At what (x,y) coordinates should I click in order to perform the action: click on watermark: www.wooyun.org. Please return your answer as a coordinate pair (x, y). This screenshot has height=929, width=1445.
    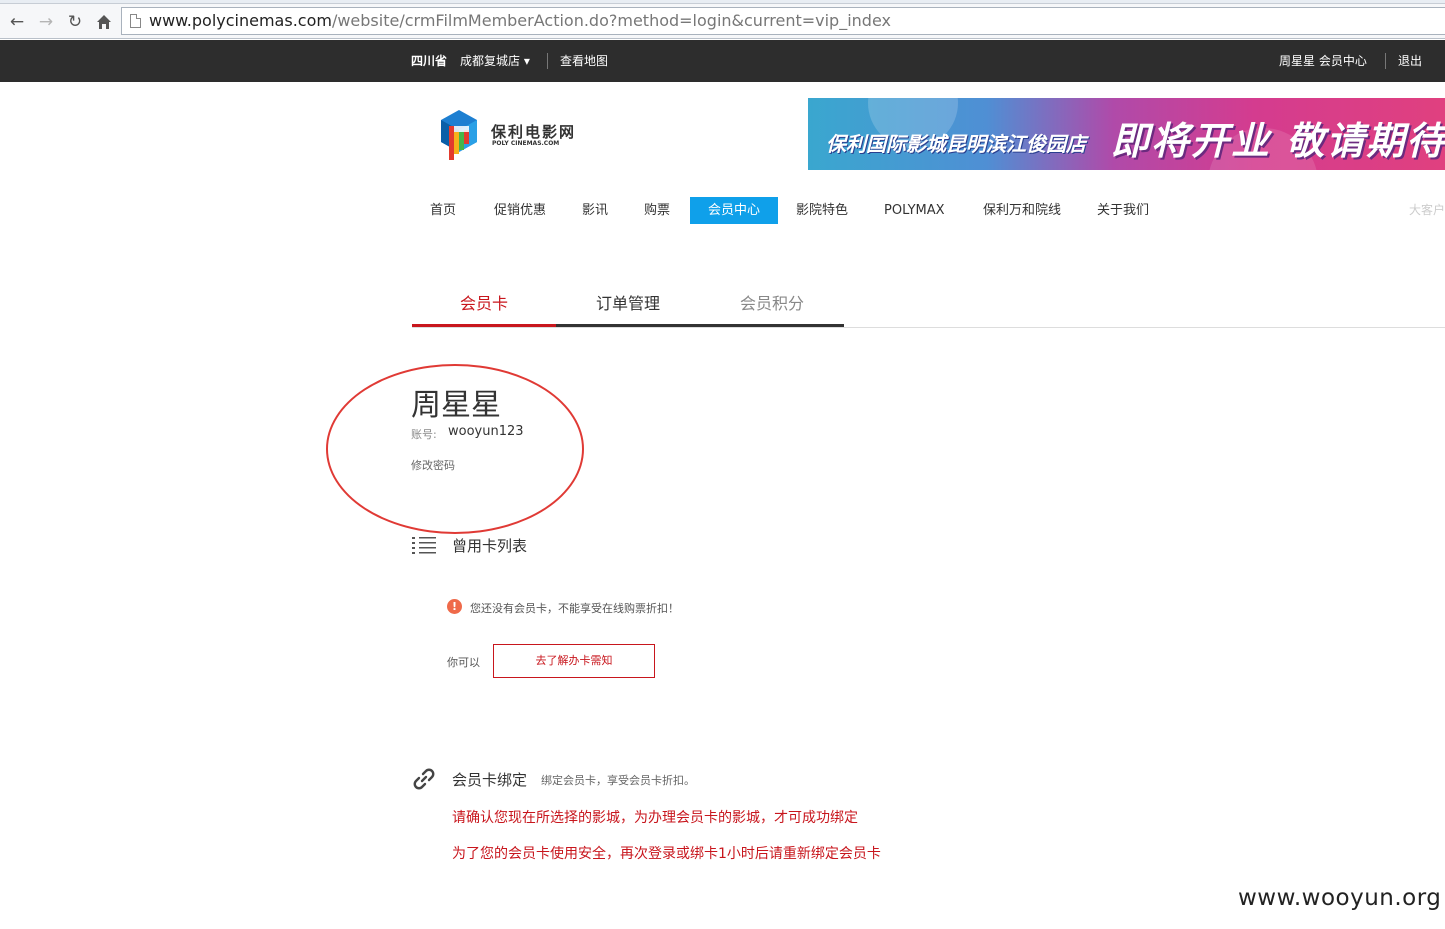
    Looking at the image, I should click on (1340, 898).